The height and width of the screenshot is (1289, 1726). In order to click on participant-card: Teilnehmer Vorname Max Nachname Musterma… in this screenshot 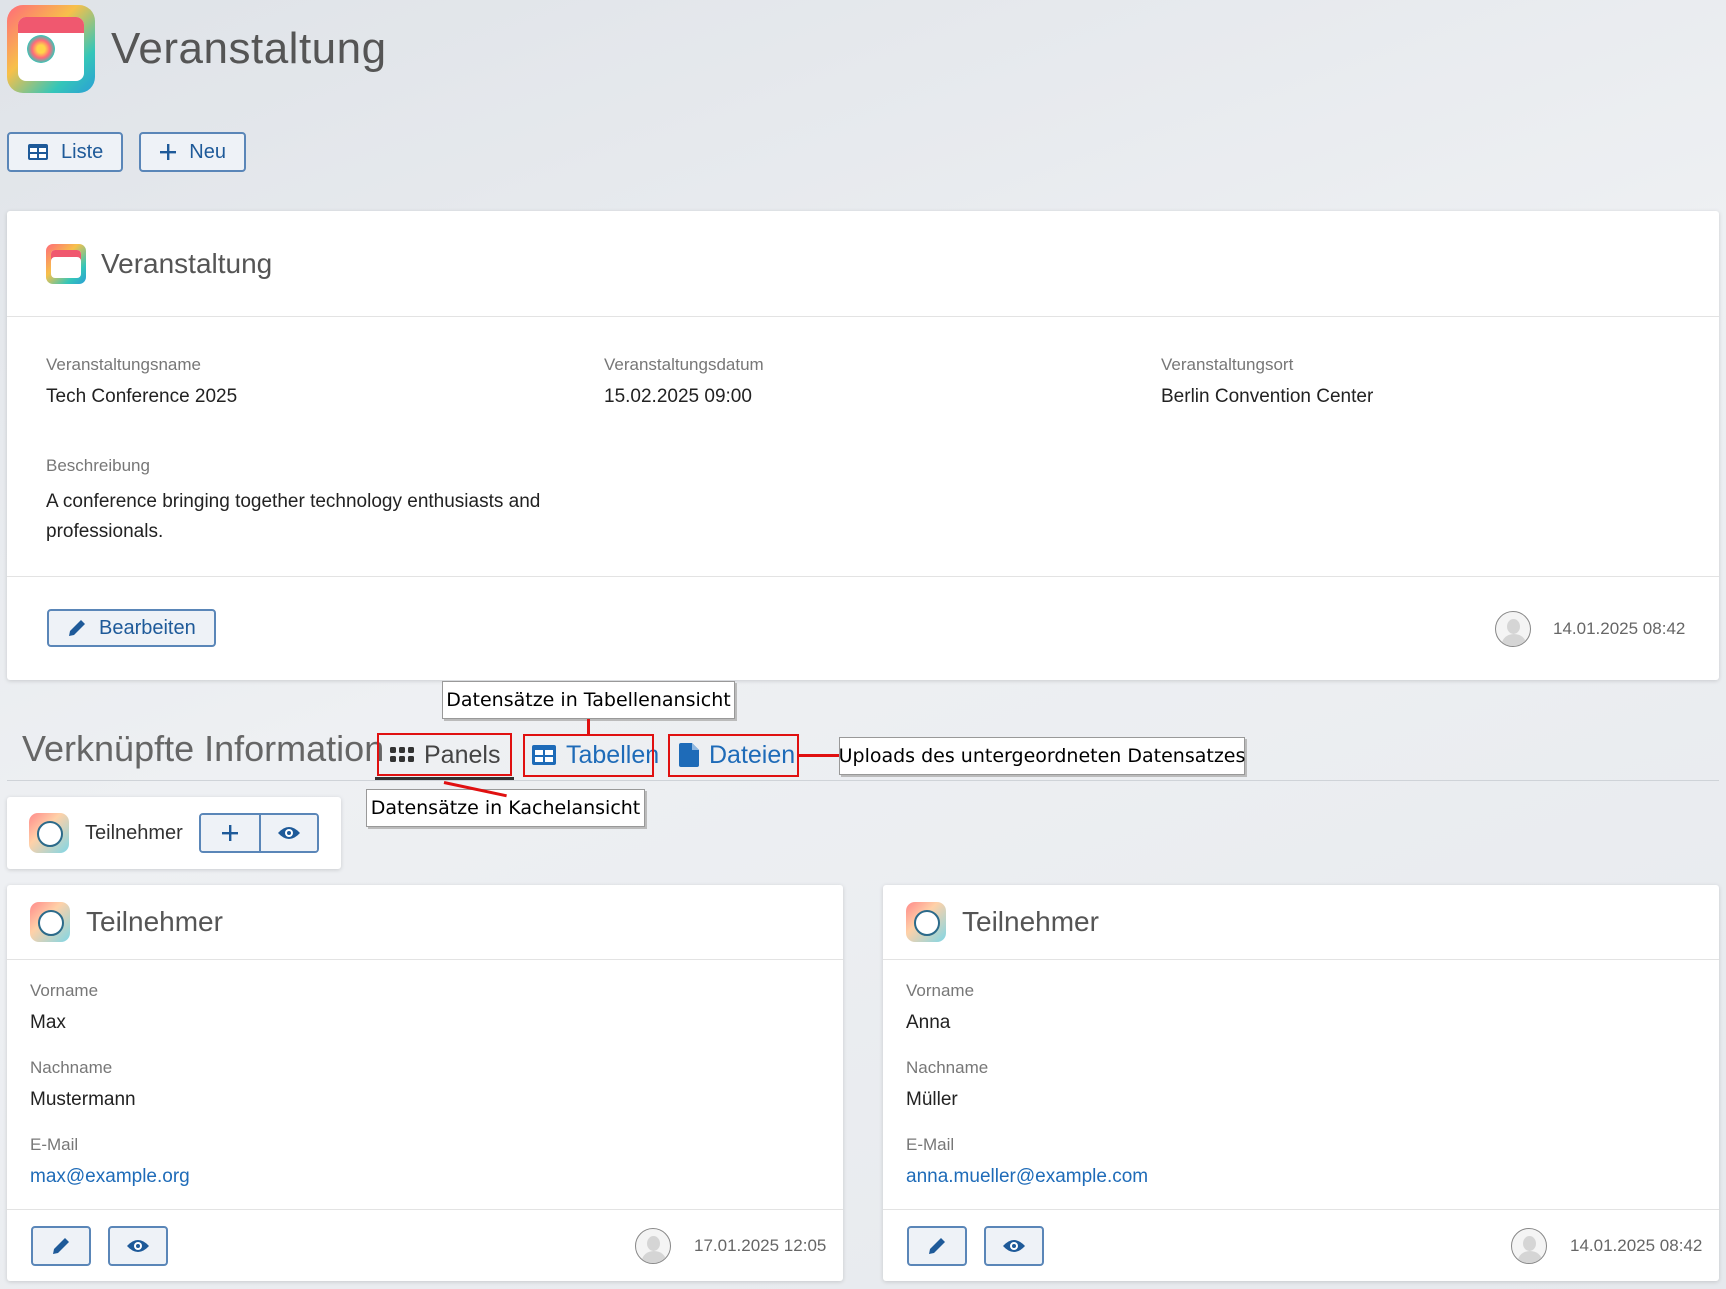, I will do `click(425, 1083)`.